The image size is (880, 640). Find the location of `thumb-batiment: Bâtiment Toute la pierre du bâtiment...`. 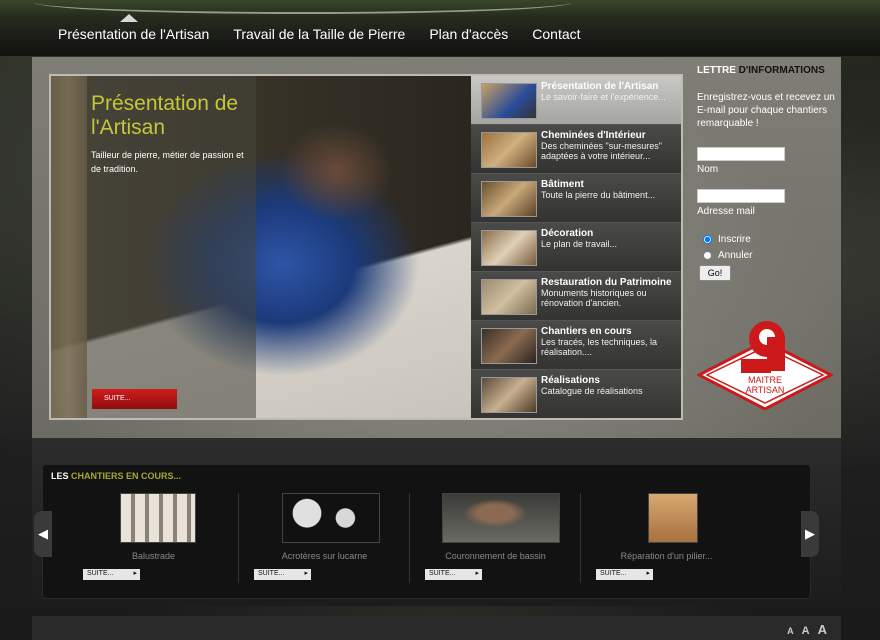

thumb-batiment: Bâtiment Toute la pierre du bâtiment... is located at coordinates (576, 198).